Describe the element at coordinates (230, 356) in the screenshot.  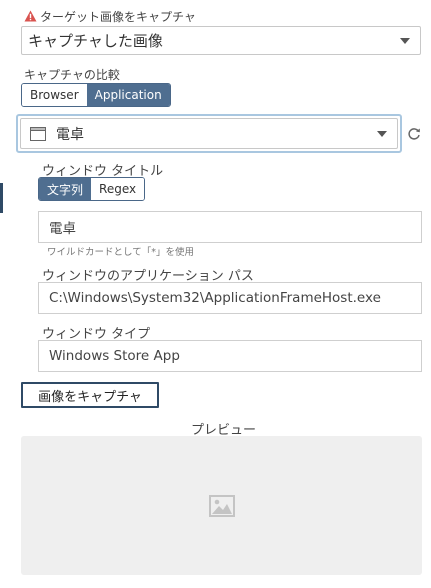
I see `window-type-input: Windows Store App` at that location.